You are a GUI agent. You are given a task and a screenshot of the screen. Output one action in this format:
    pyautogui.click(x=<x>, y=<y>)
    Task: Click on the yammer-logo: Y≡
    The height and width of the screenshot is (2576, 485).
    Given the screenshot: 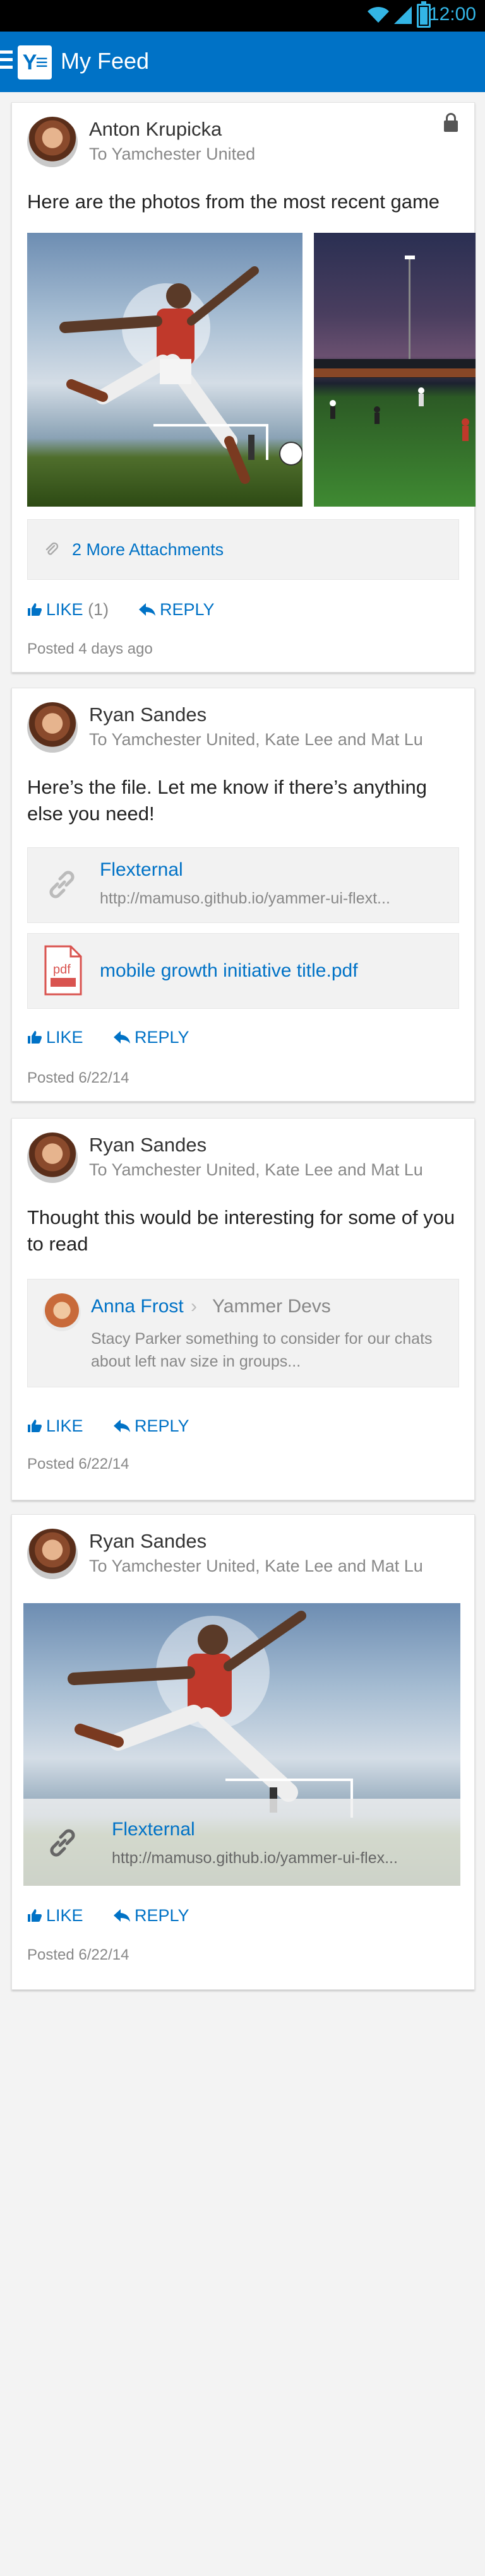 What is the action you would take?
    pyautogui.click(x=35, y=62)
    